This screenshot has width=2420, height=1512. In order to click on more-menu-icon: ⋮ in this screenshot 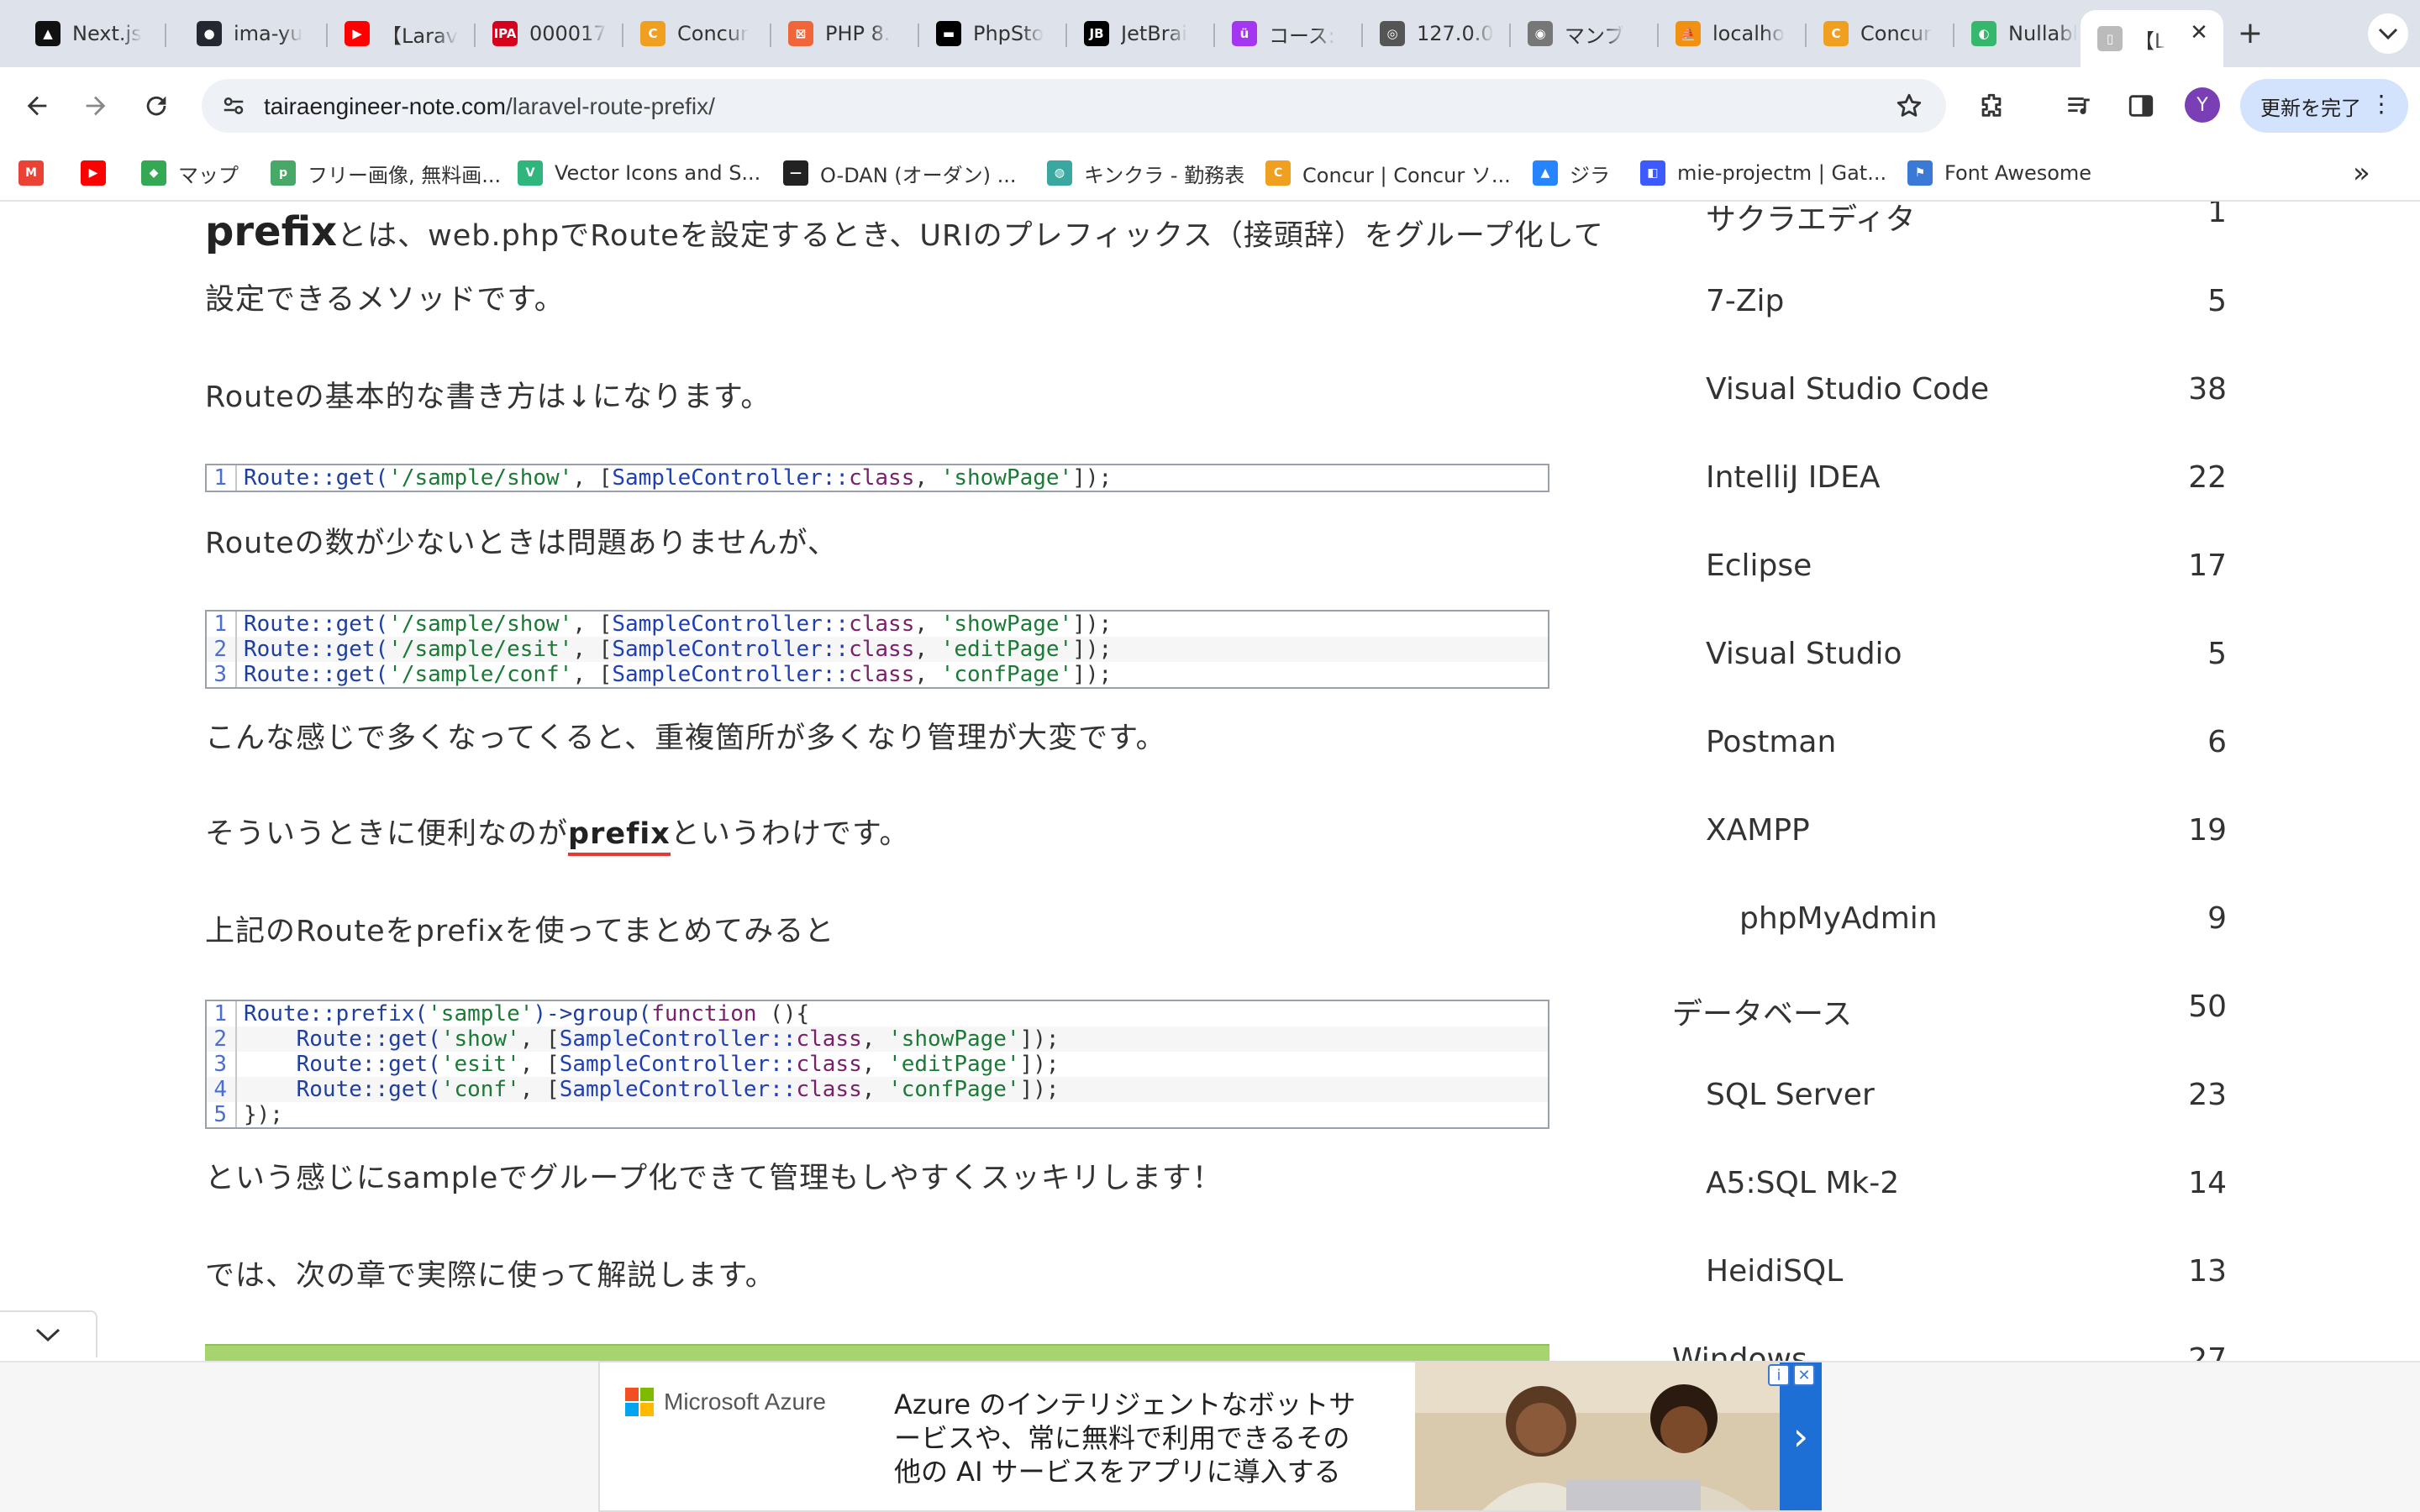, I will do `click(2382, 104)`.